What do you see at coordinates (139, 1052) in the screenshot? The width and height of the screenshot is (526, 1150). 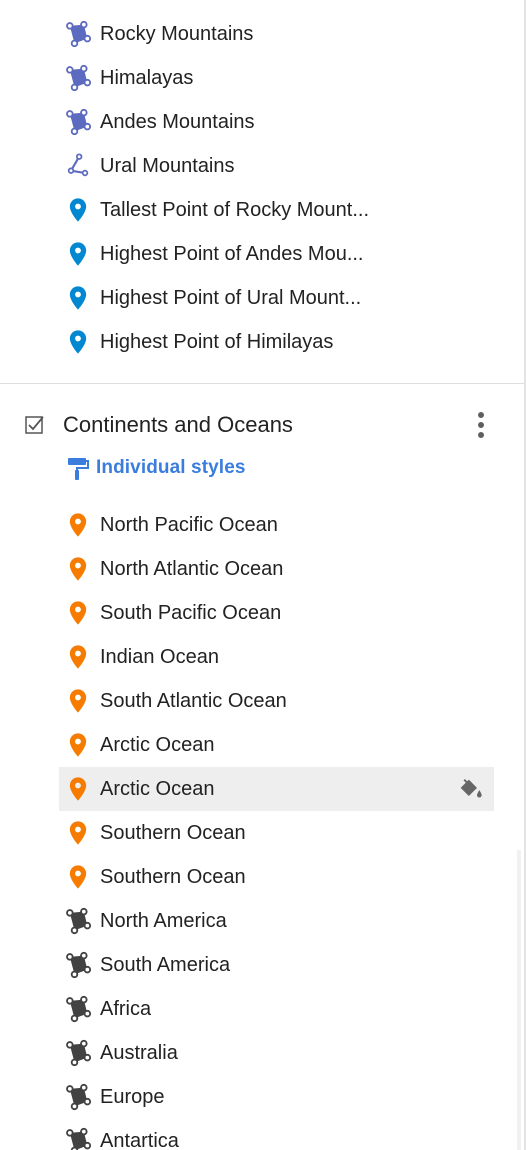 I see `list-item-label: Australia` at bounding box center [139, 1052].